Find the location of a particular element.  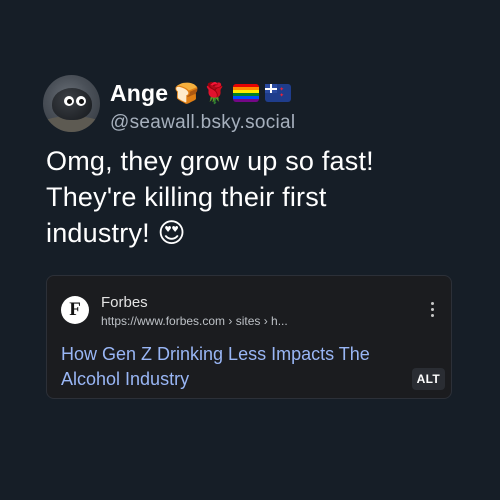

bread-emoji-icon: 🍞 is located at coordinates (187, 93).